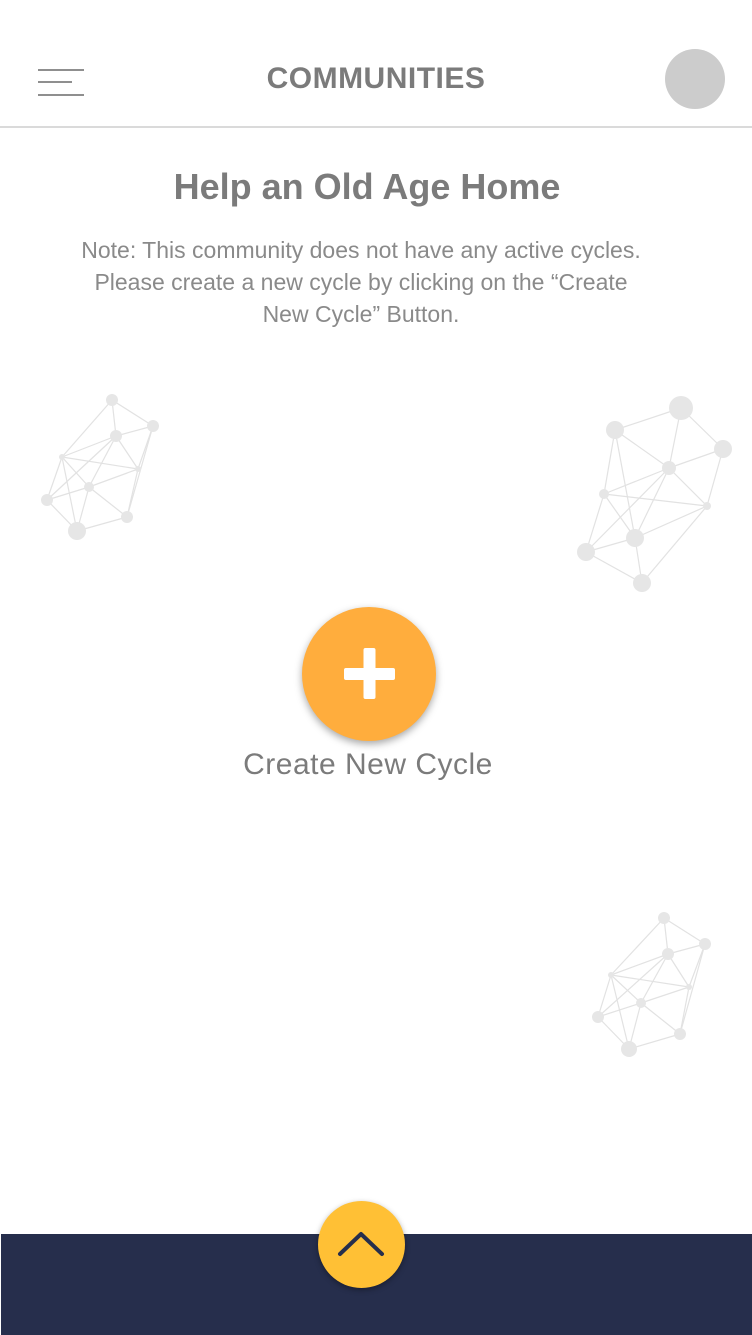  What do you see at coordinates (695, 79) in the screenshot?
I see `avatar` at bounding box center [695, 79].